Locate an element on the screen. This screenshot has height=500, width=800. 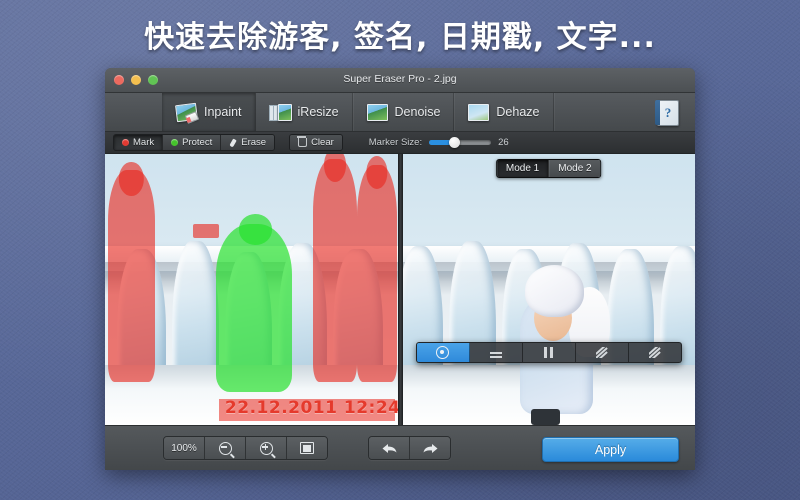
undo-button is located at coordinates (389, 448).